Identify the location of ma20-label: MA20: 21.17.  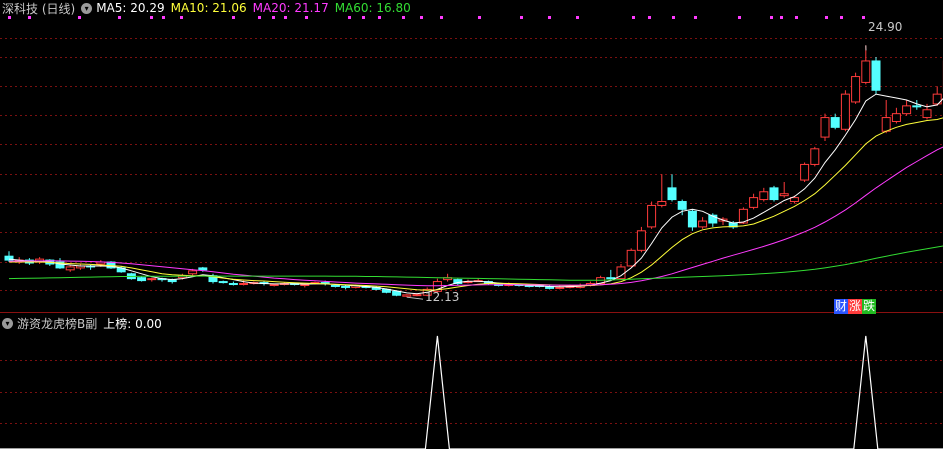
(290, 8).